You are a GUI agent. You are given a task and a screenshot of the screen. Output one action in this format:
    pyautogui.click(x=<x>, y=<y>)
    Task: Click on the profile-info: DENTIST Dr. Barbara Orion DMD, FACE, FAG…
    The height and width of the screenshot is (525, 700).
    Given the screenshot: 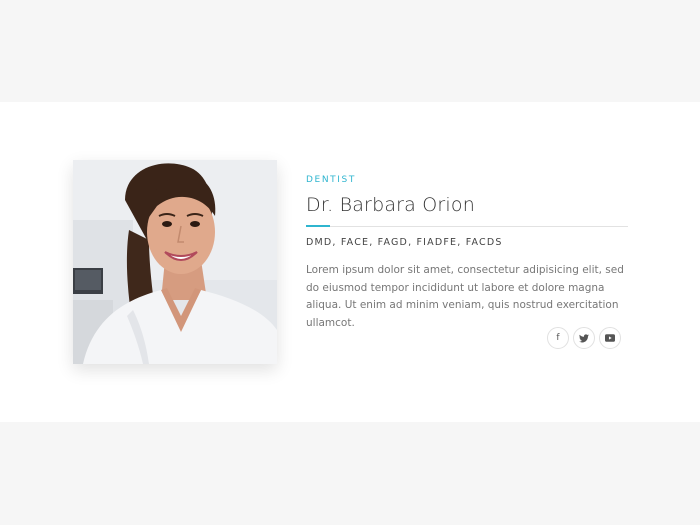 What is the action you would take?
    pyautogui.click(x=467, y=253)
    